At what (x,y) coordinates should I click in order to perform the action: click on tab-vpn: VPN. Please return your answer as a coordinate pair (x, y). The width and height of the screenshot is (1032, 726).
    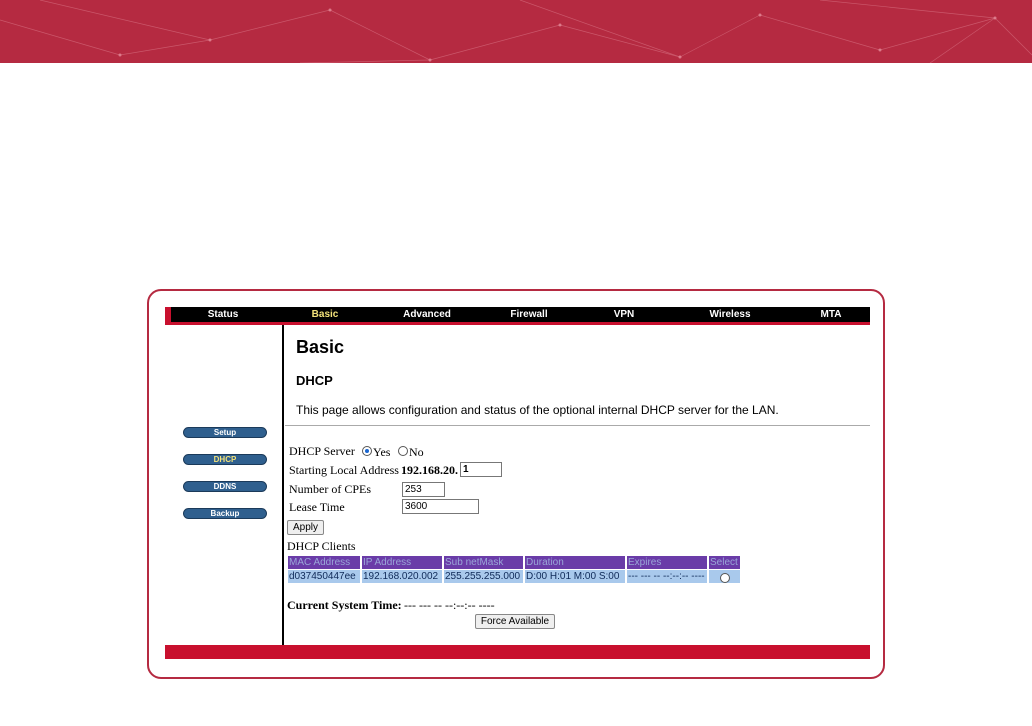
    Looking at the image, I should click on (624, 314).